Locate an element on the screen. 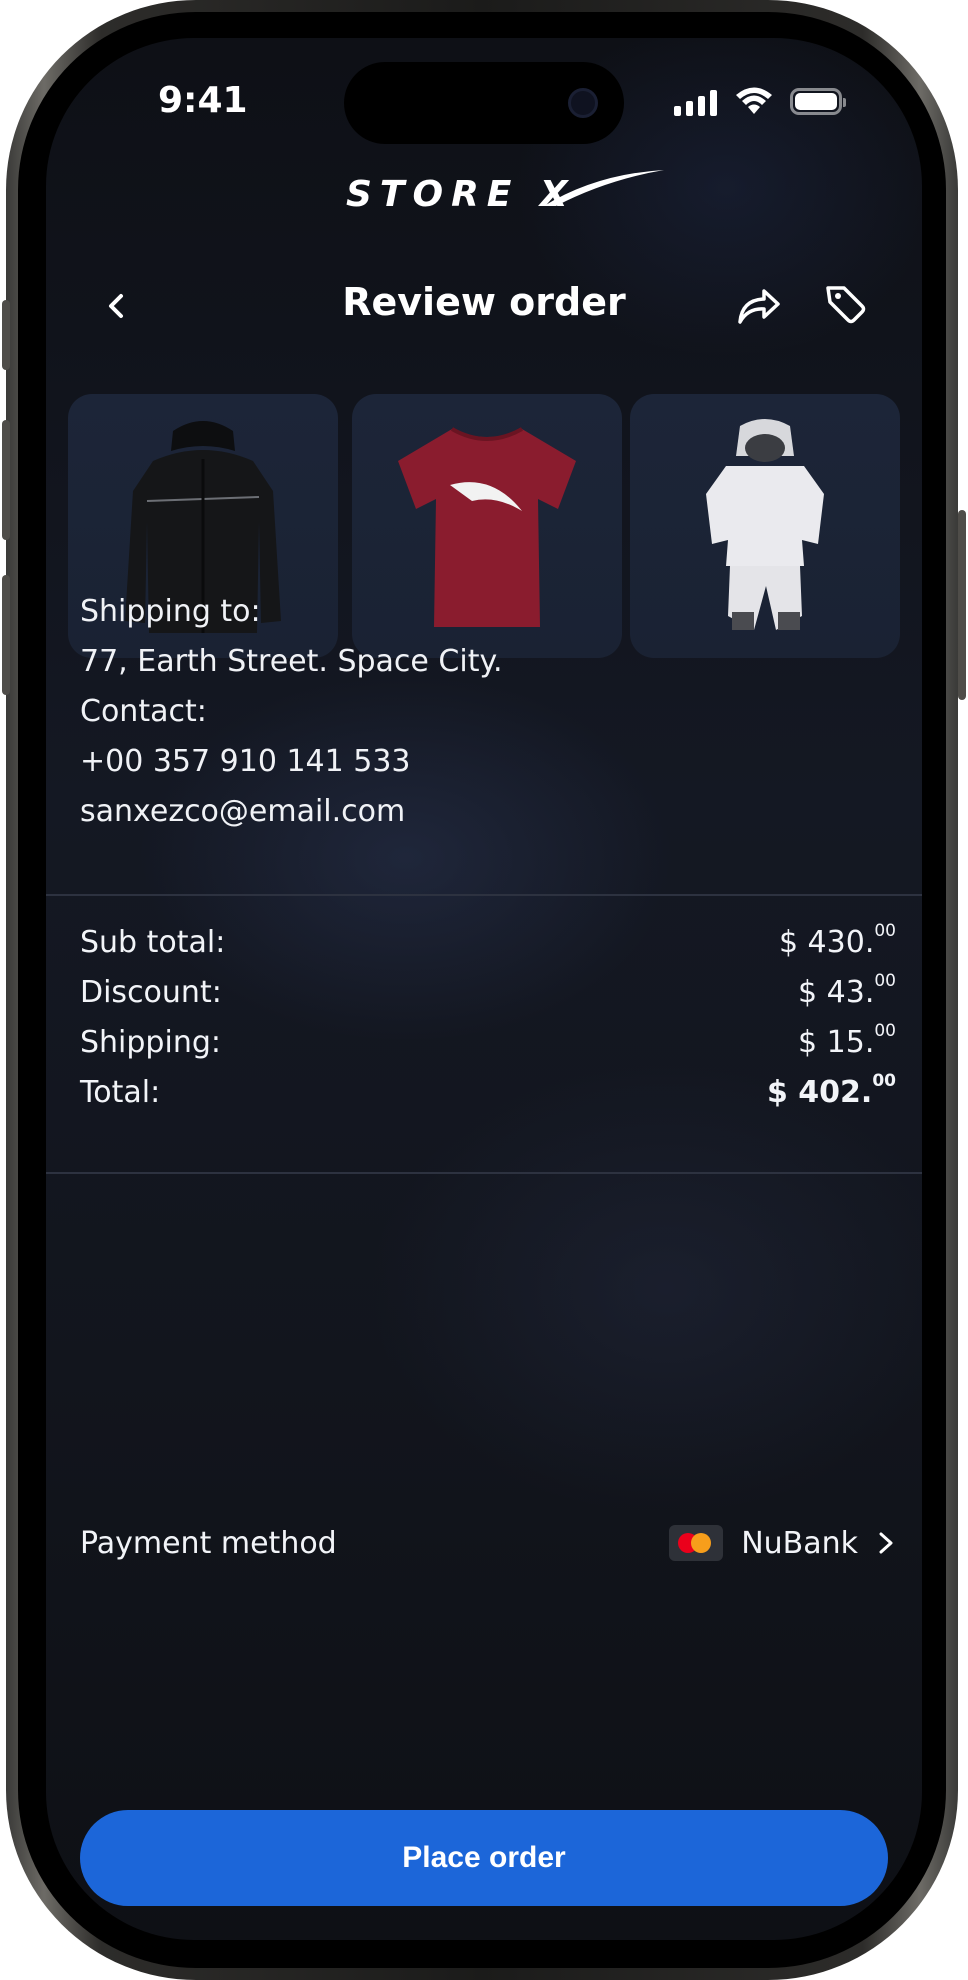 Image resolution: width=968 pixels, height=1980 pixels. cellular-signal-icon is located at coordinates (695, 103).